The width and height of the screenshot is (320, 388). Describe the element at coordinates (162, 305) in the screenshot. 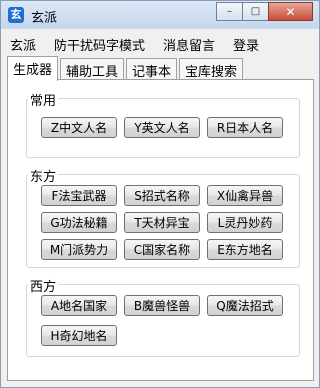

I see `monster-button: B魔兽怪兽` at that location.